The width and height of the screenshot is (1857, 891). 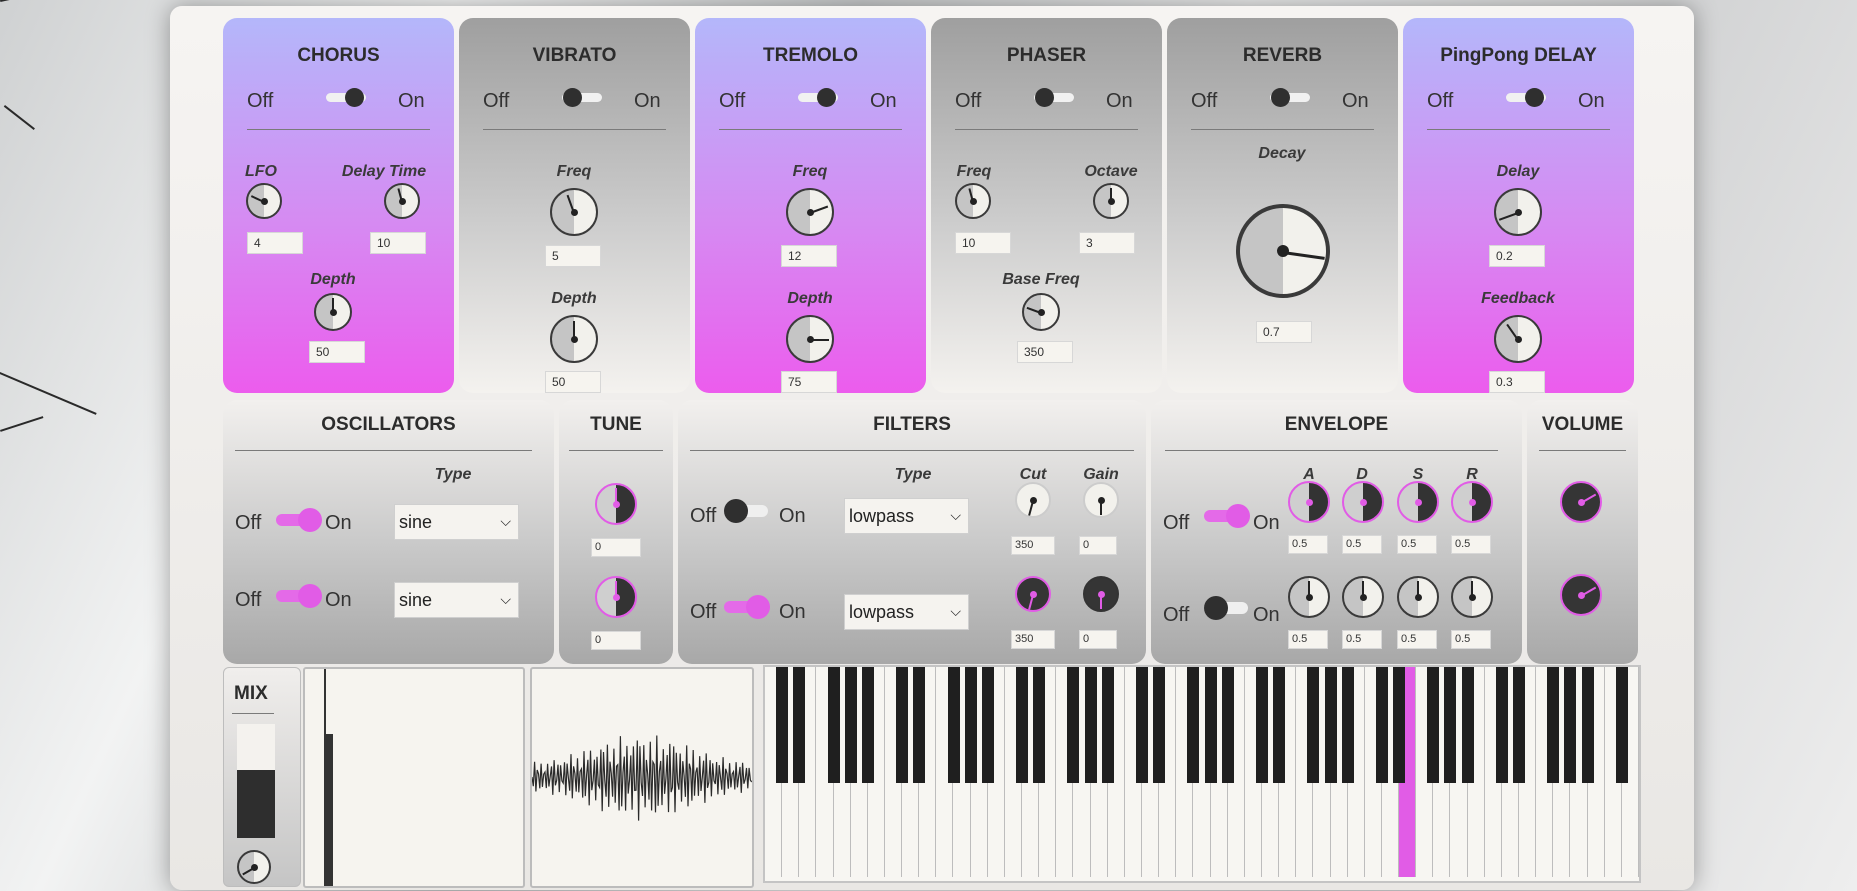 What do you see at coordinates (1308, 639) in the screenshot?
I see `env2-attack-value: 0.5` at bounding box center [1308, 639].